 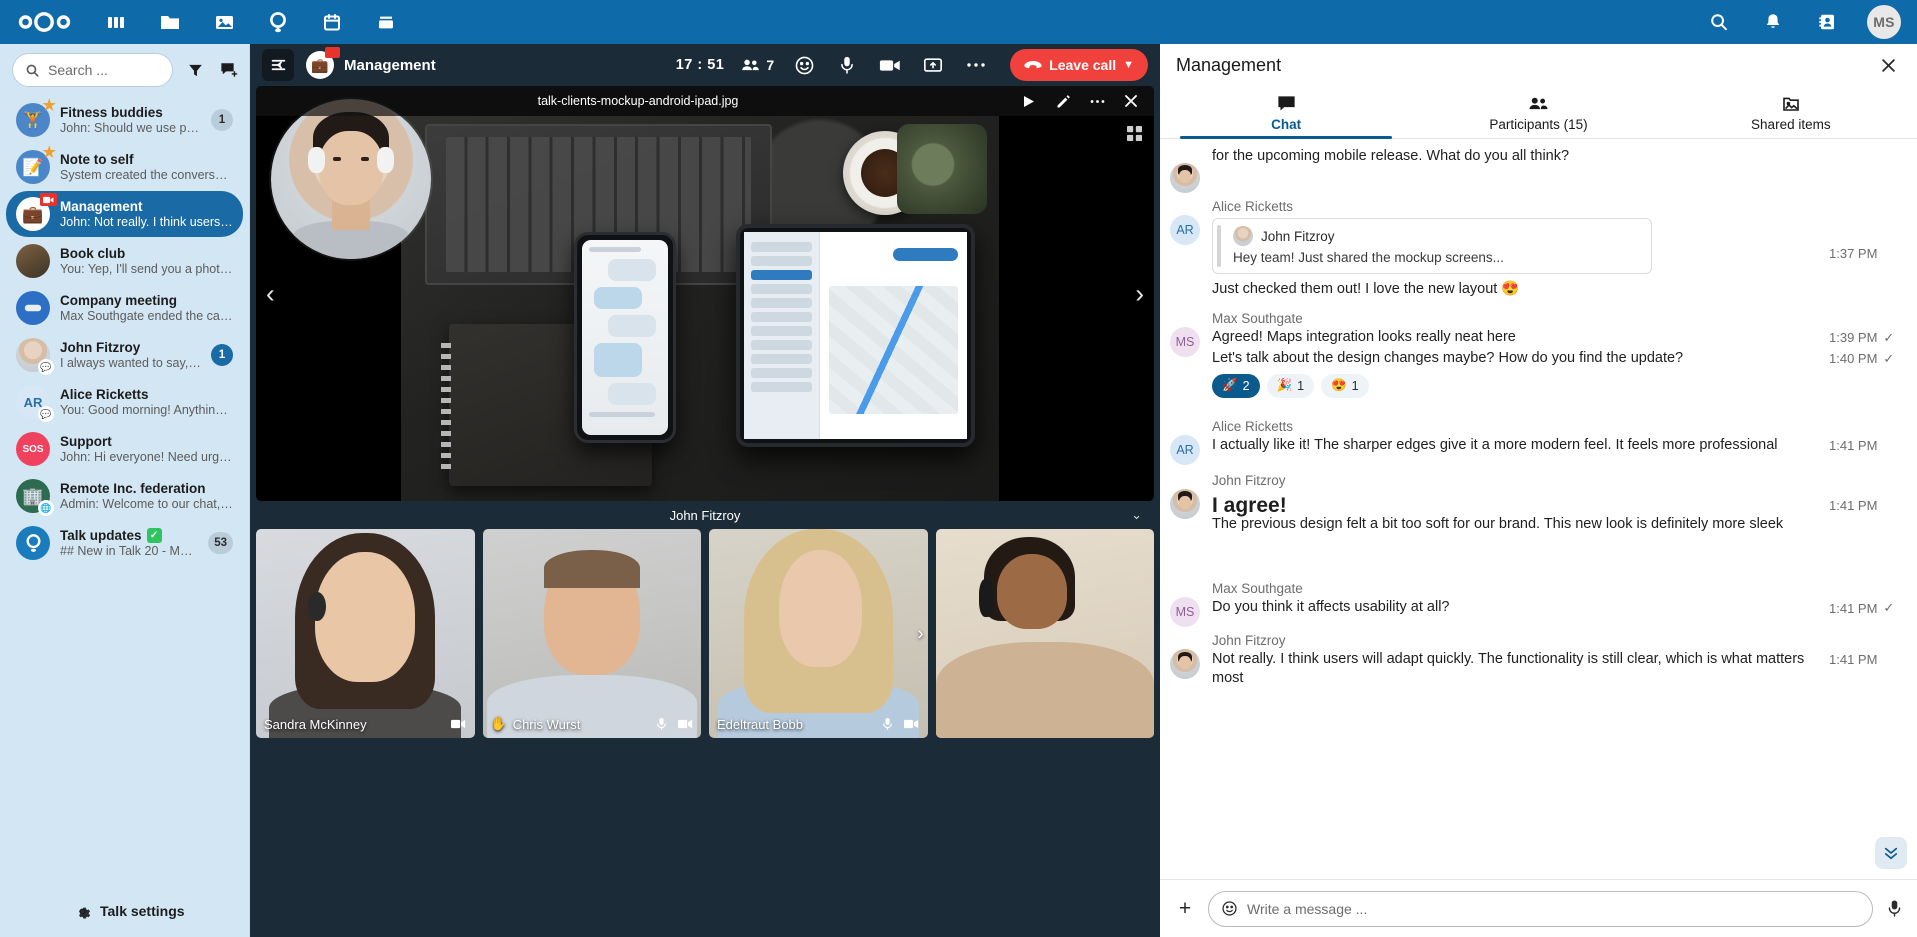 What do you see at coordinates (1044, 633) in the screenshot?
I see `video-tile` at bounding box center [1044, 633].